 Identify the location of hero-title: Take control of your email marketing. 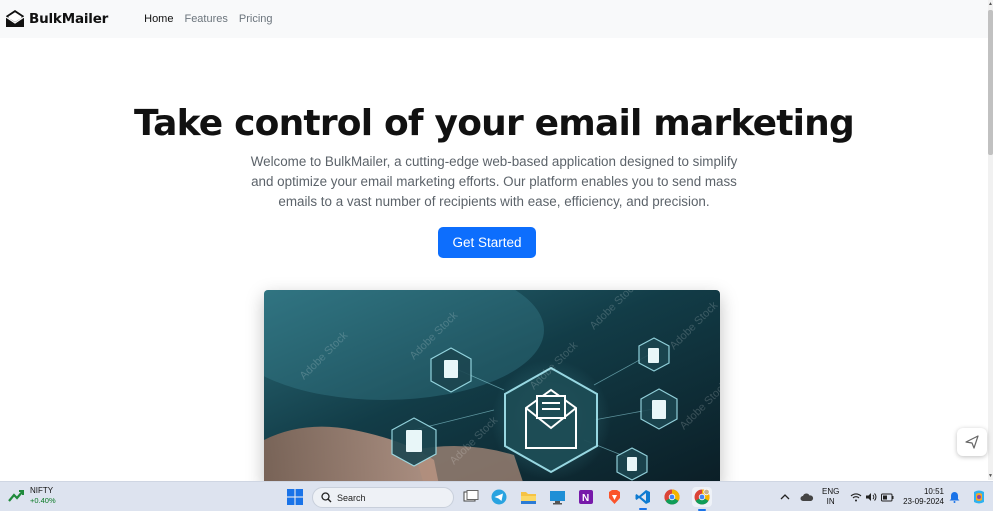
(494, 123).